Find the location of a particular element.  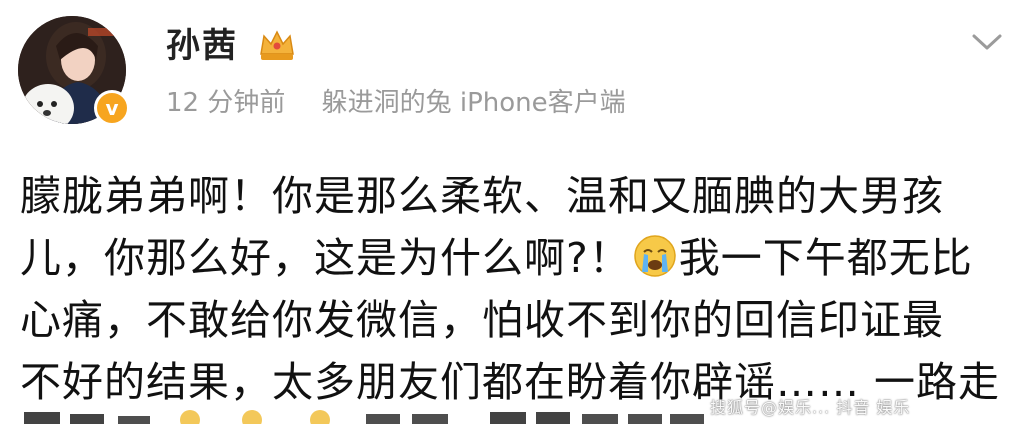

post-line-2: 儿，你那么好，这是为什么啊?！ 我一下午都无比 is located at coordinates (515, 258).